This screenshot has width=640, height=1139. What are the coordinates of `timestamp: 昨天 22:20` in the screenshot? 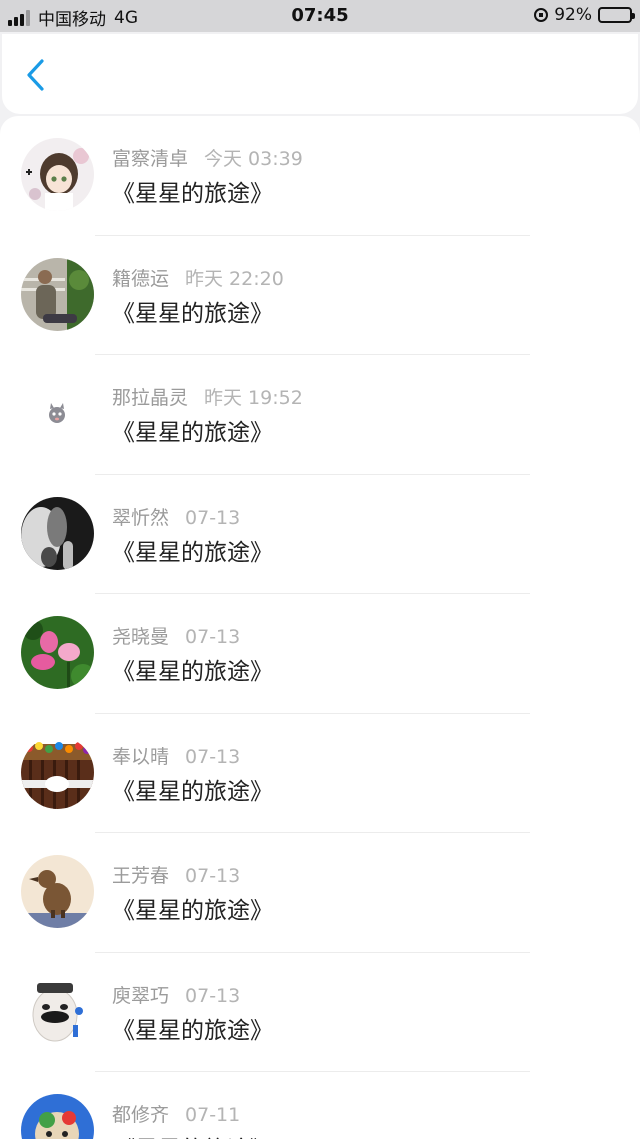 It's located at (234, 278).